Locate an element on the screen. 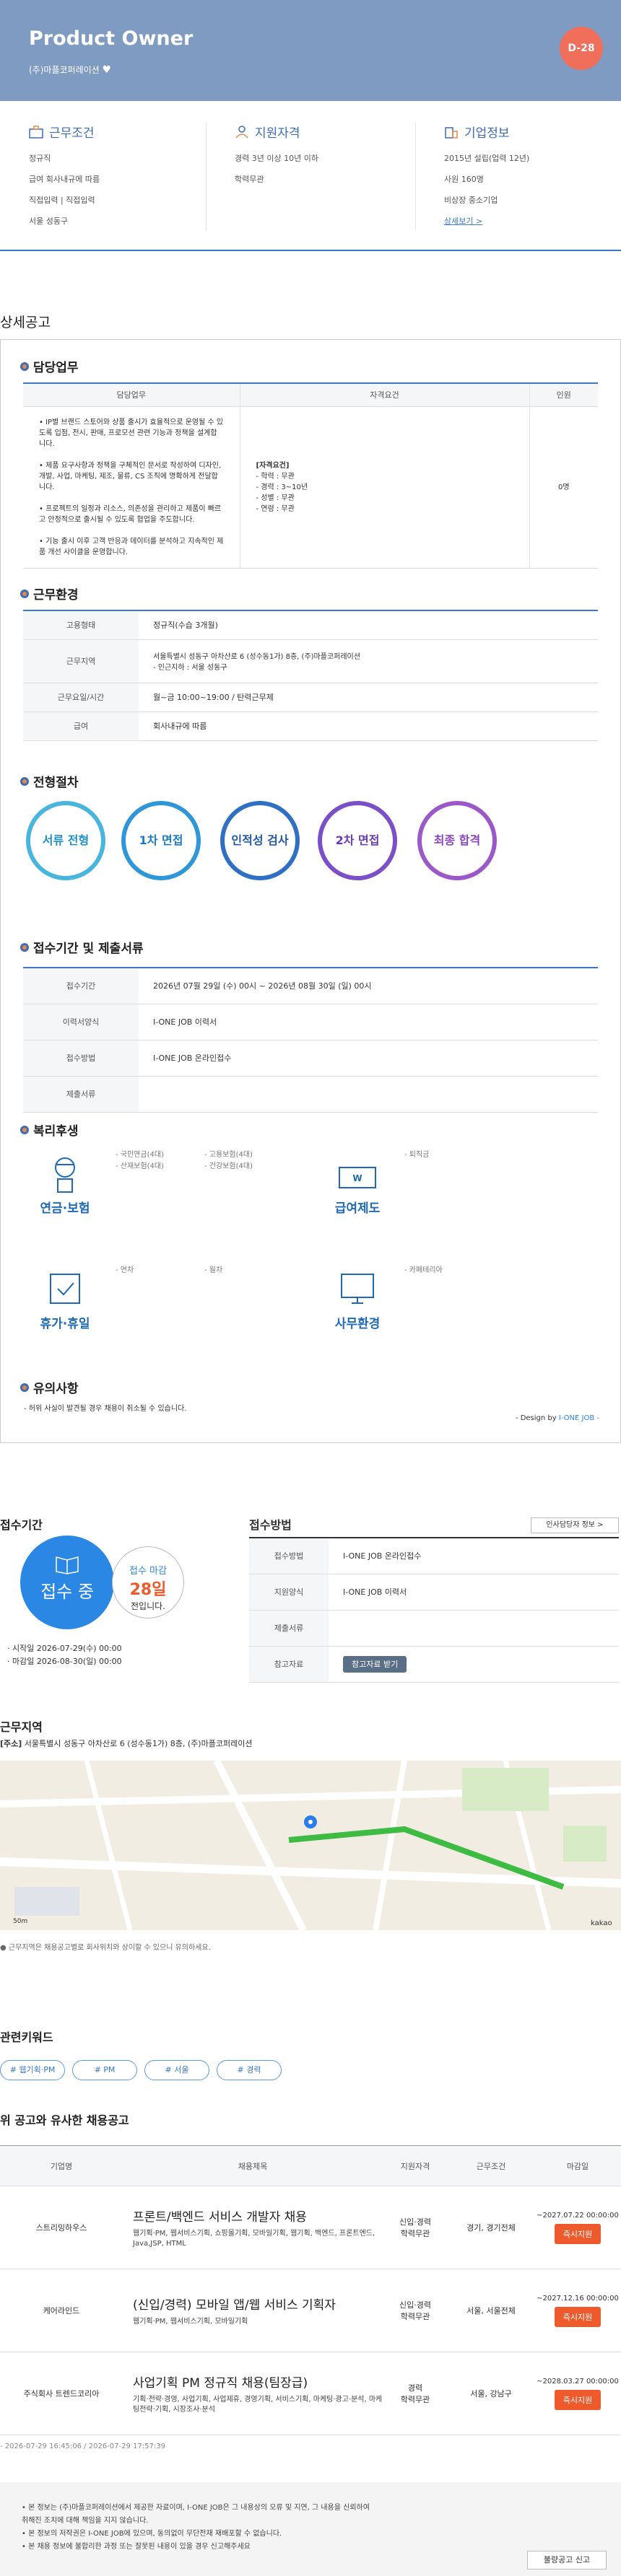  company-detail-link: 상세보기 > is located at coordinates (463, 221).